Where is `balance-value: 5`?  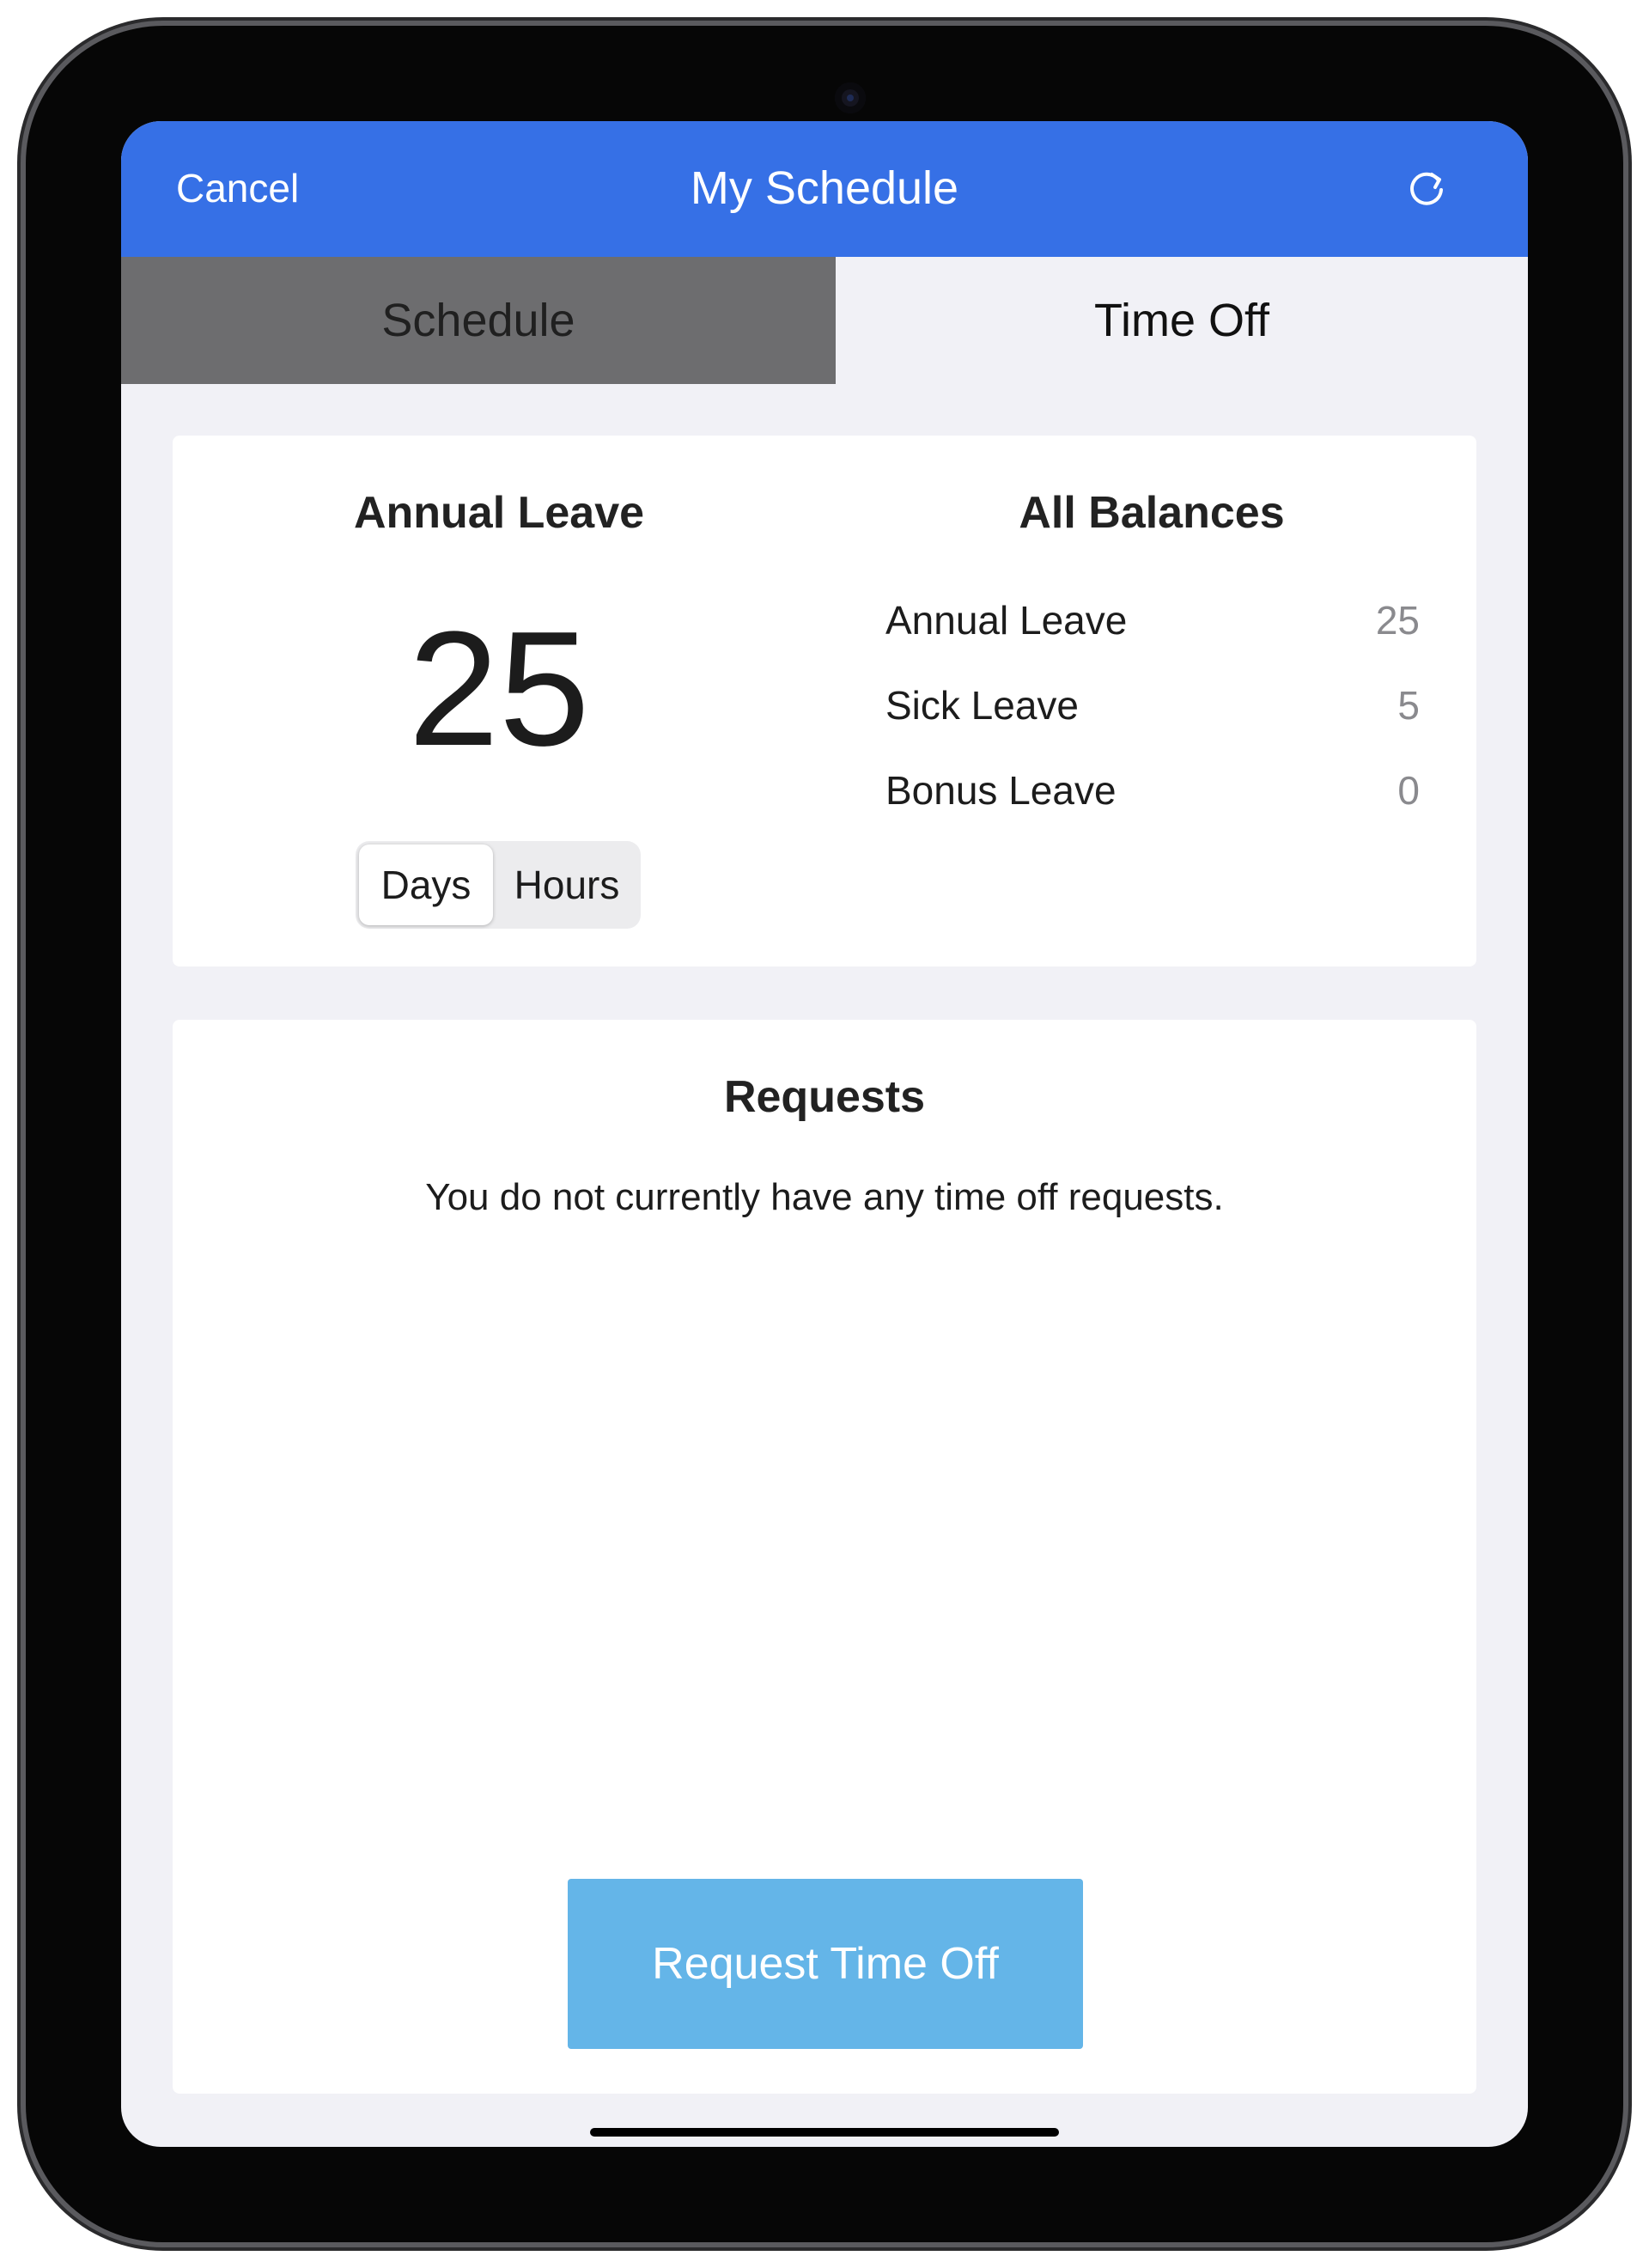 balance-value: 5 is located at coordinates (1409, 705).